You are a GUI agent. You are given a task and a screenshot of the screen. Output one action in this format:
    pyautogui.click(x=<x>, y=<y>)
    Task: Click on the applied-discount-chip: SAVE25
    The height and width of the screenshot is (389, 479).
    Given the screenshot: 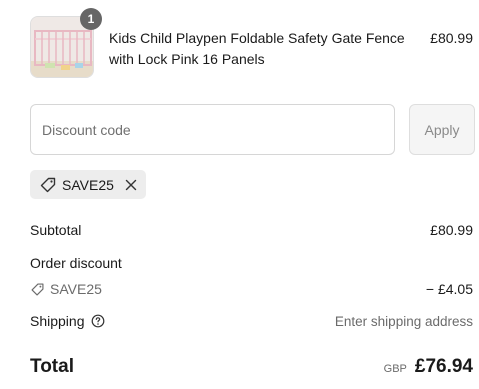 What is the action you would take?
    pyautogui.click(x=88, y=184)
    